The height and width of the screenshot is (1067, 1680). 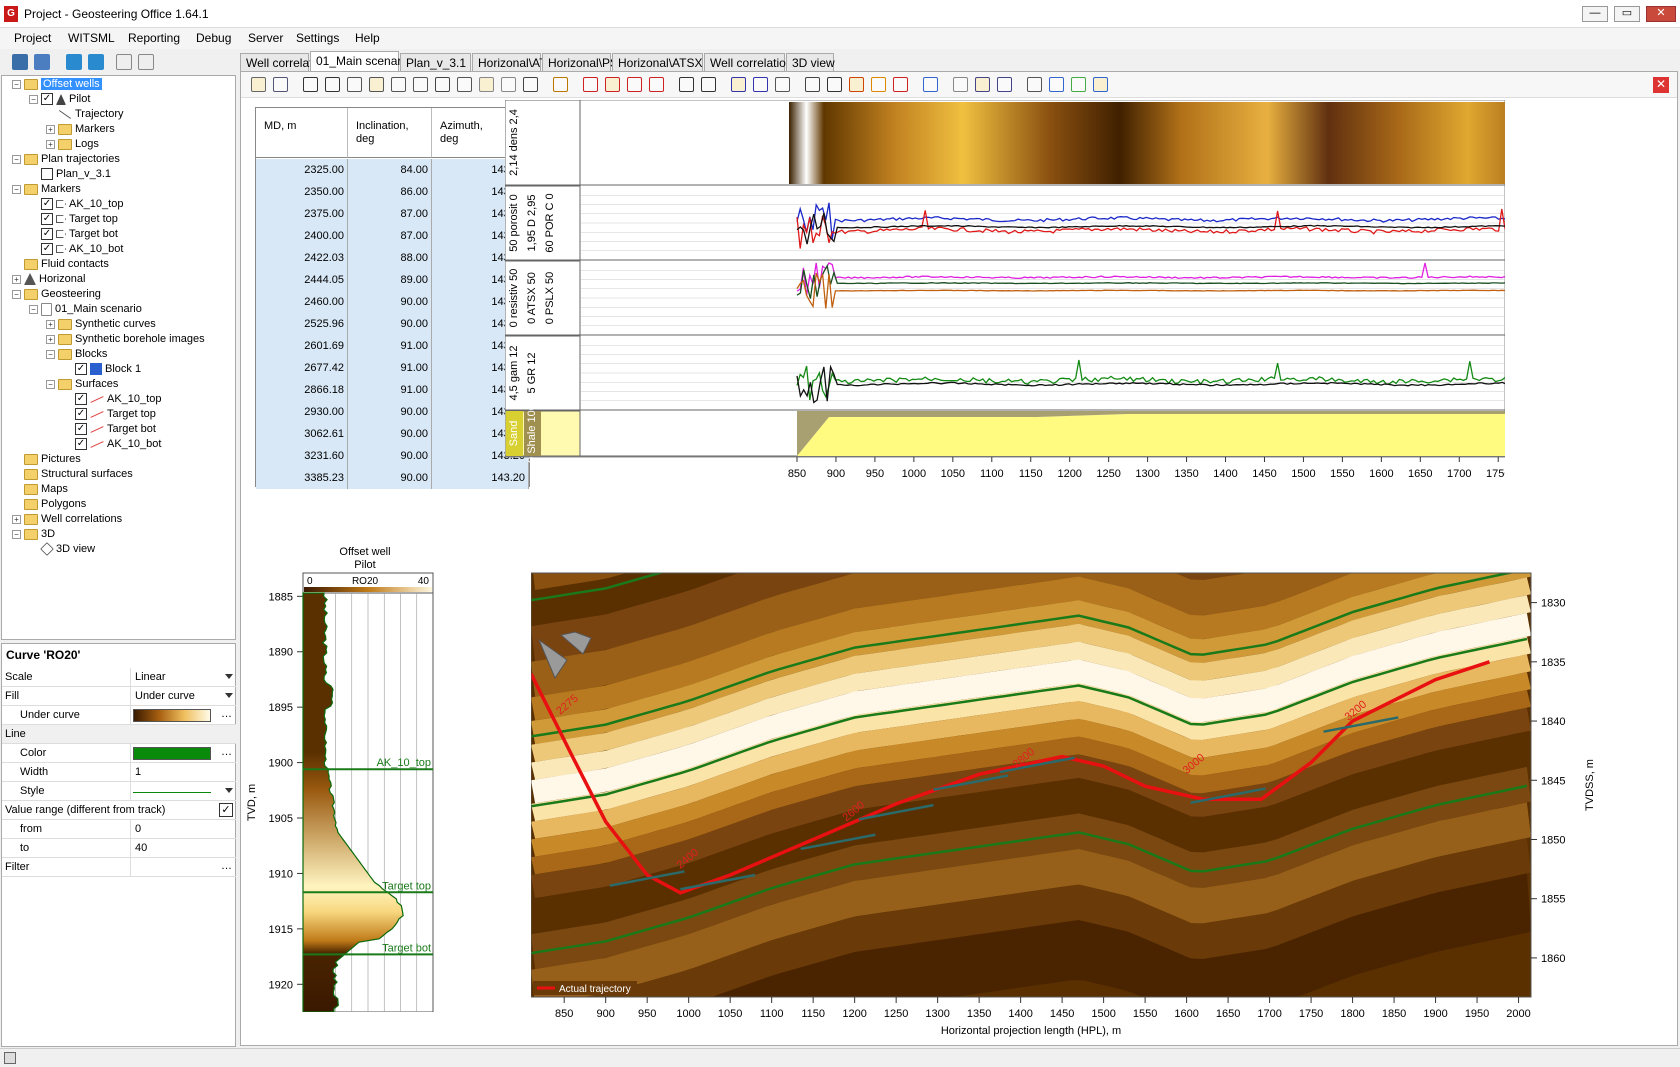 What do you see at coordinates (856, 84) in the screenshot?
I see `eraser-icon` at bounding box center [856, 84].